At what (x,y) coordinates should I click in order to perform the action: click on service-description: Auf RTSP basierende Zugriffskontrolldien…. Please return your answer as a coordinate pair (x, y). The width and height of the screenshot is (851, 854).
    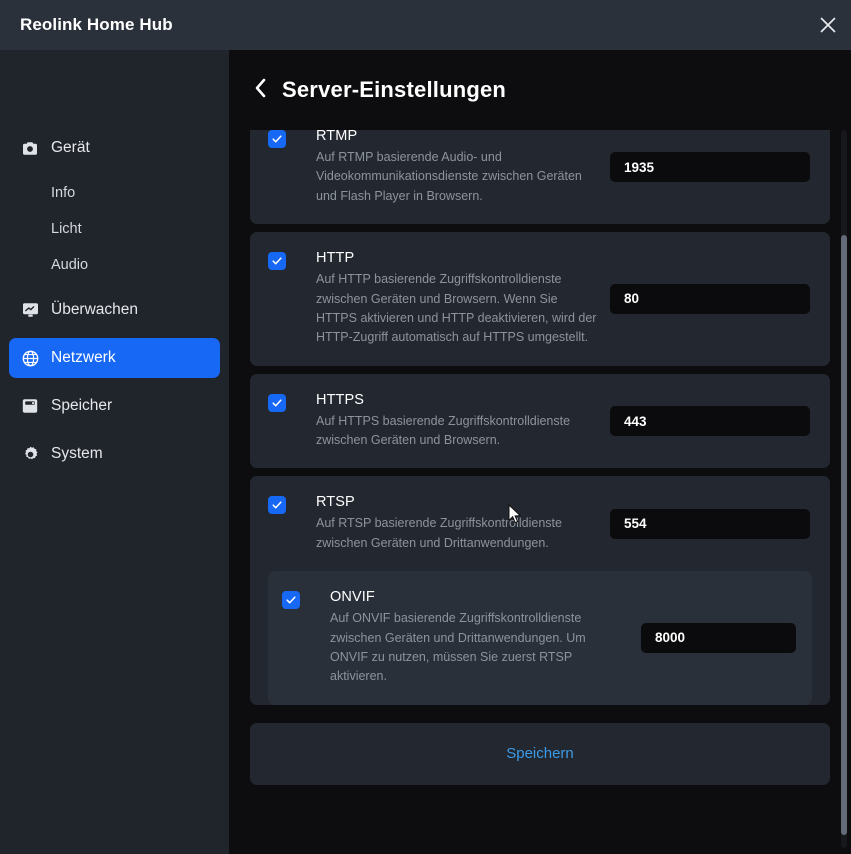
    Looking at the image, I should click on (439, 533).